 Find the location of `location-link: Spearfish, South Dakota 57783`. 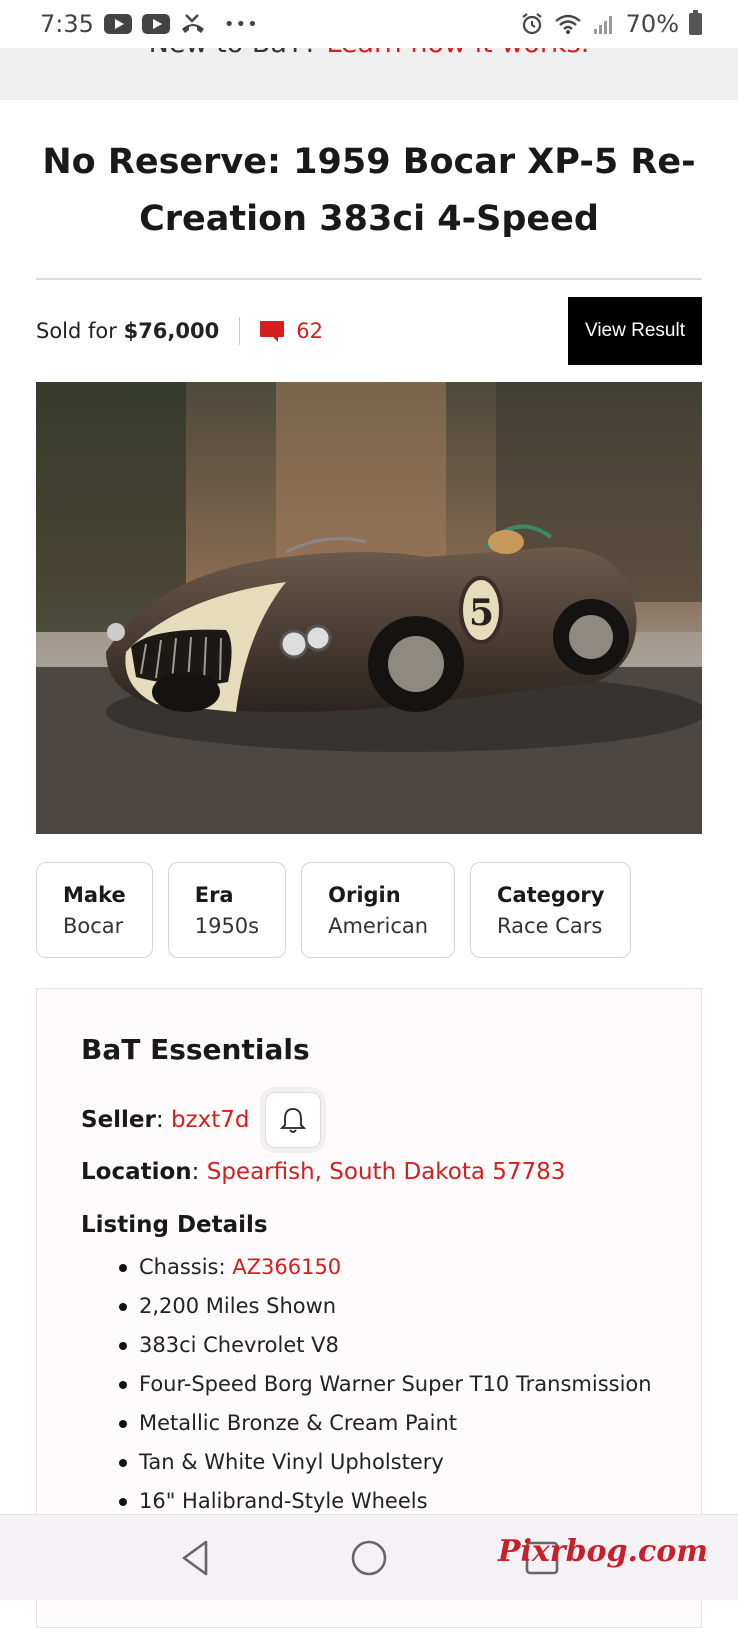

location-link: Spearfish, South Dakota 57783 is located at coordinates (386, 1172).